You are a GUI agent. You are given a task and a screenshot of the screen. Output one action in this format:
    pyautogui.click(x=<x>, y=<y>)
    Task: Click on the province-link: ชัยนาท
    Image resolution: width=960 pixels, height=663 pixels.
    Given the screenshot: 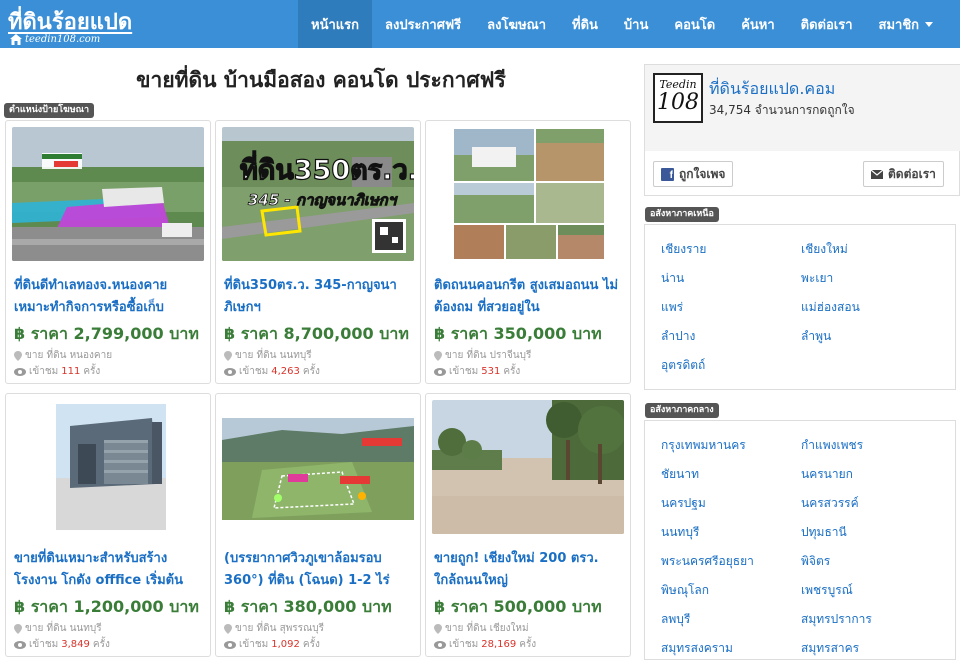 What is the action you would take?
    pyautogui.click(x=731, y=474)
    